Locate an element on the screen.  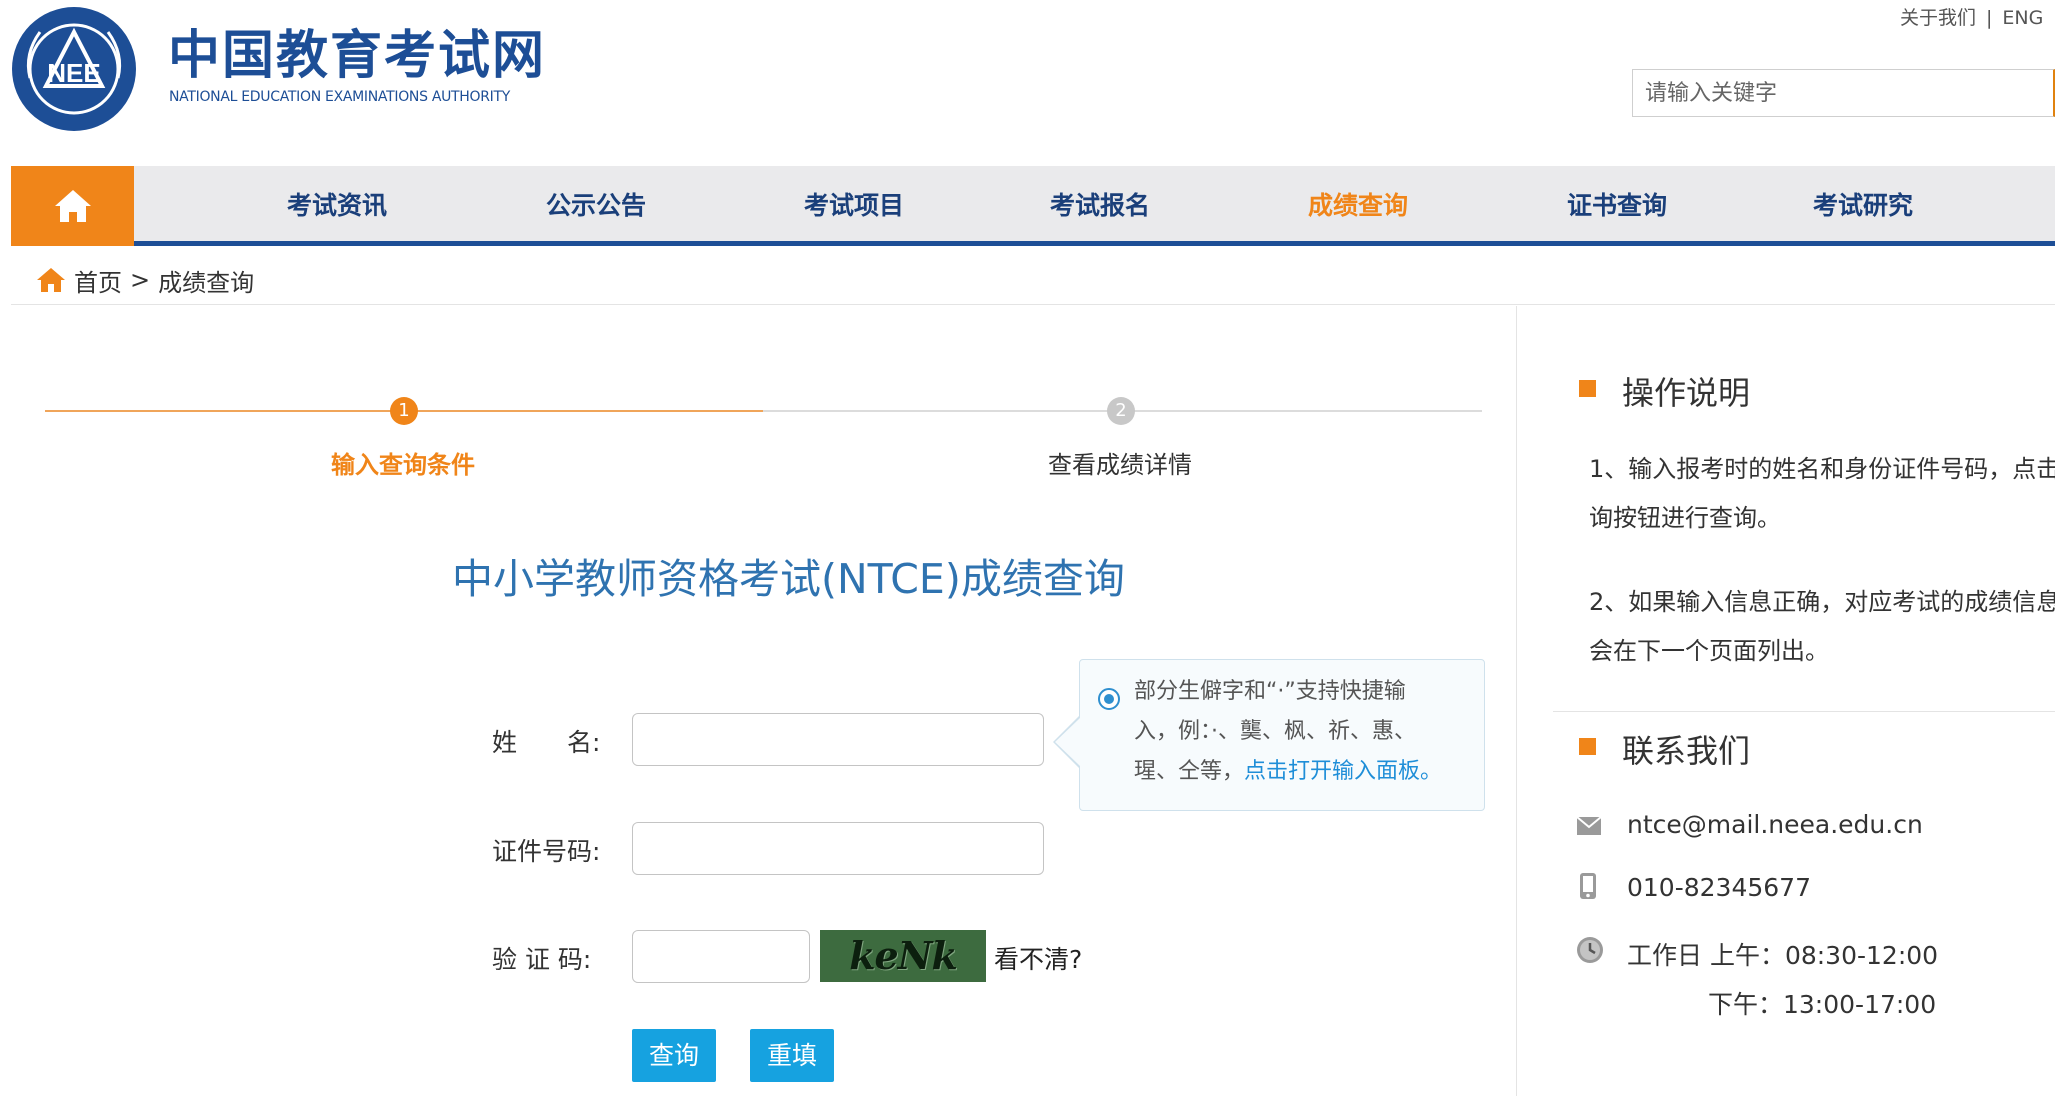
radio-icon is located at coordinates (1109, 699).